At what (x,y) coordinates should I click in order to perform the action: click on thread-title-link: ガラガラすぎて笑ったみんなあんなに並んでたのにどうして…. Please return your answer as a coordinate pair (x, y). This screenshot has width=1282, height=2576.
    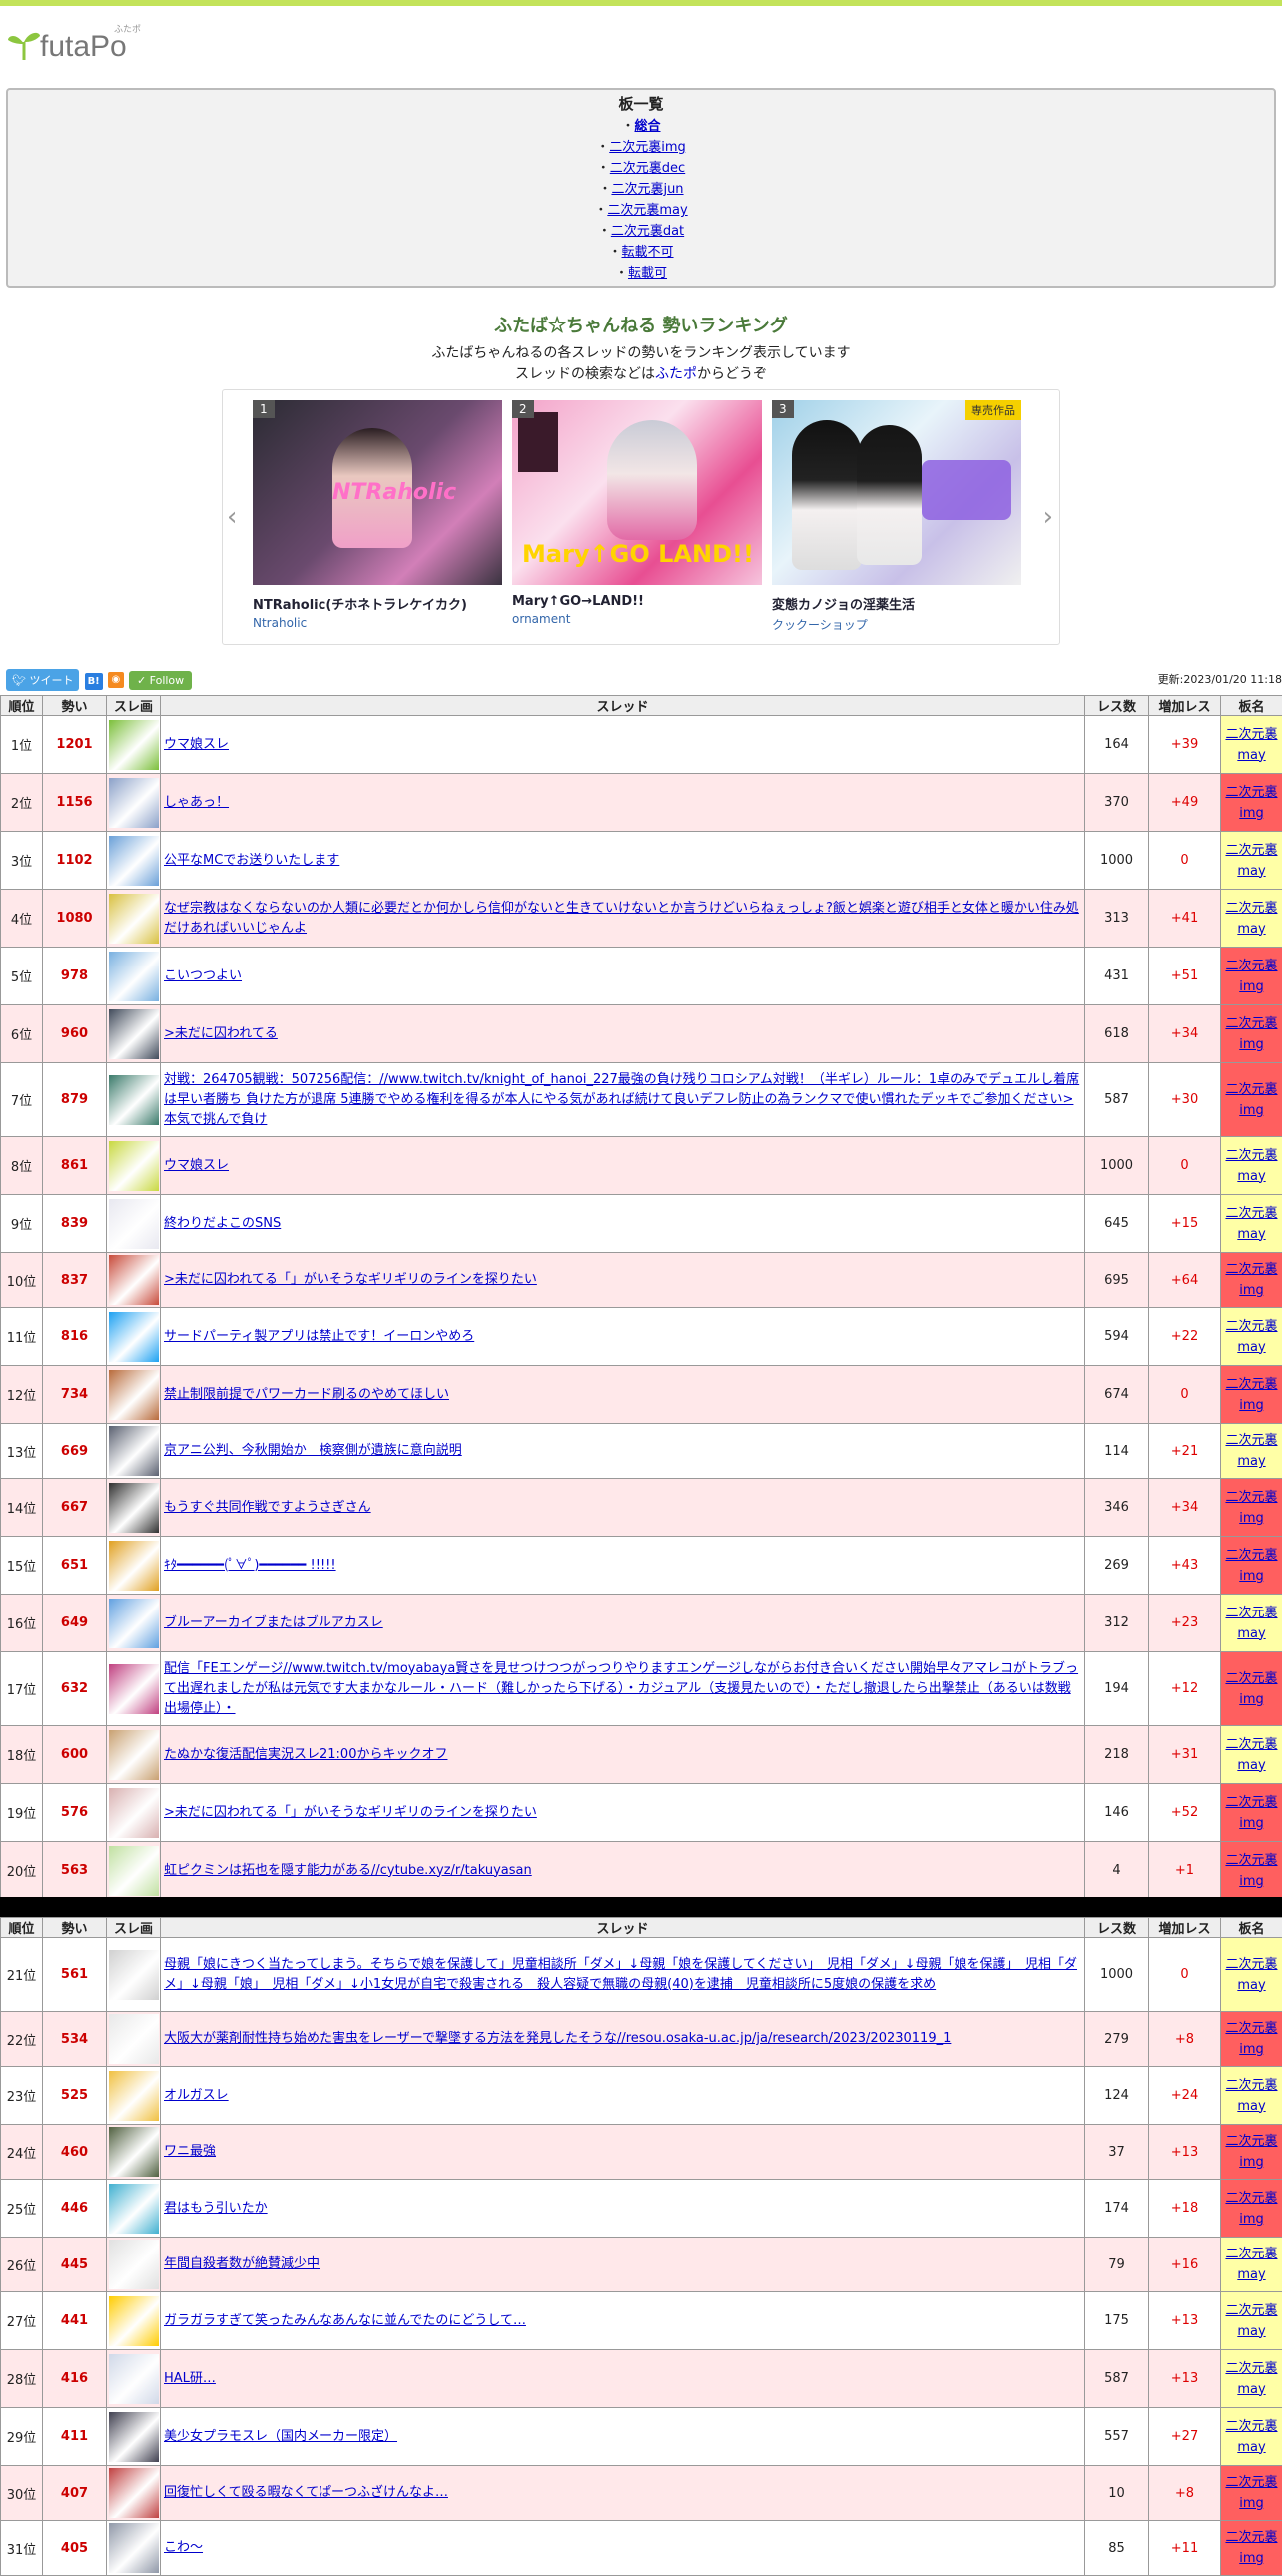
    Looking at the image, I should click on (345, 2320).